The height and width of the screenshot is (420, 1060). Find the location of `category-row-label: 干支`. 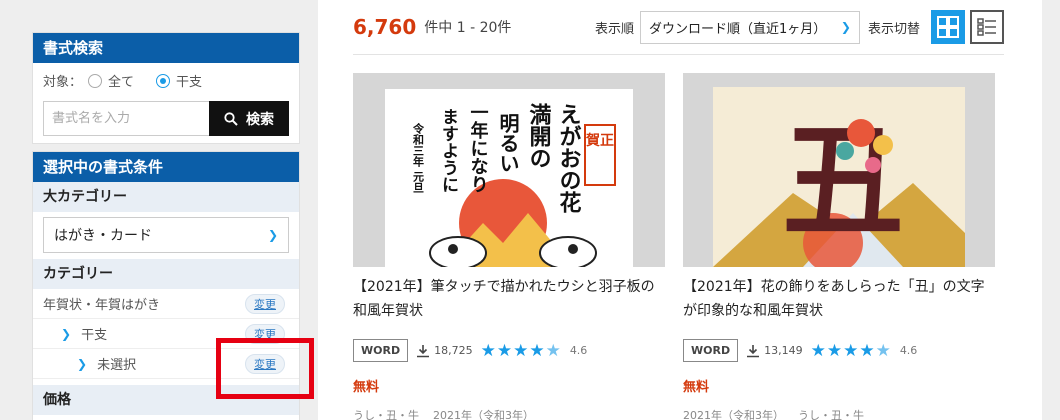

category-row-label: 干支 is located at coordinates (94, 335).